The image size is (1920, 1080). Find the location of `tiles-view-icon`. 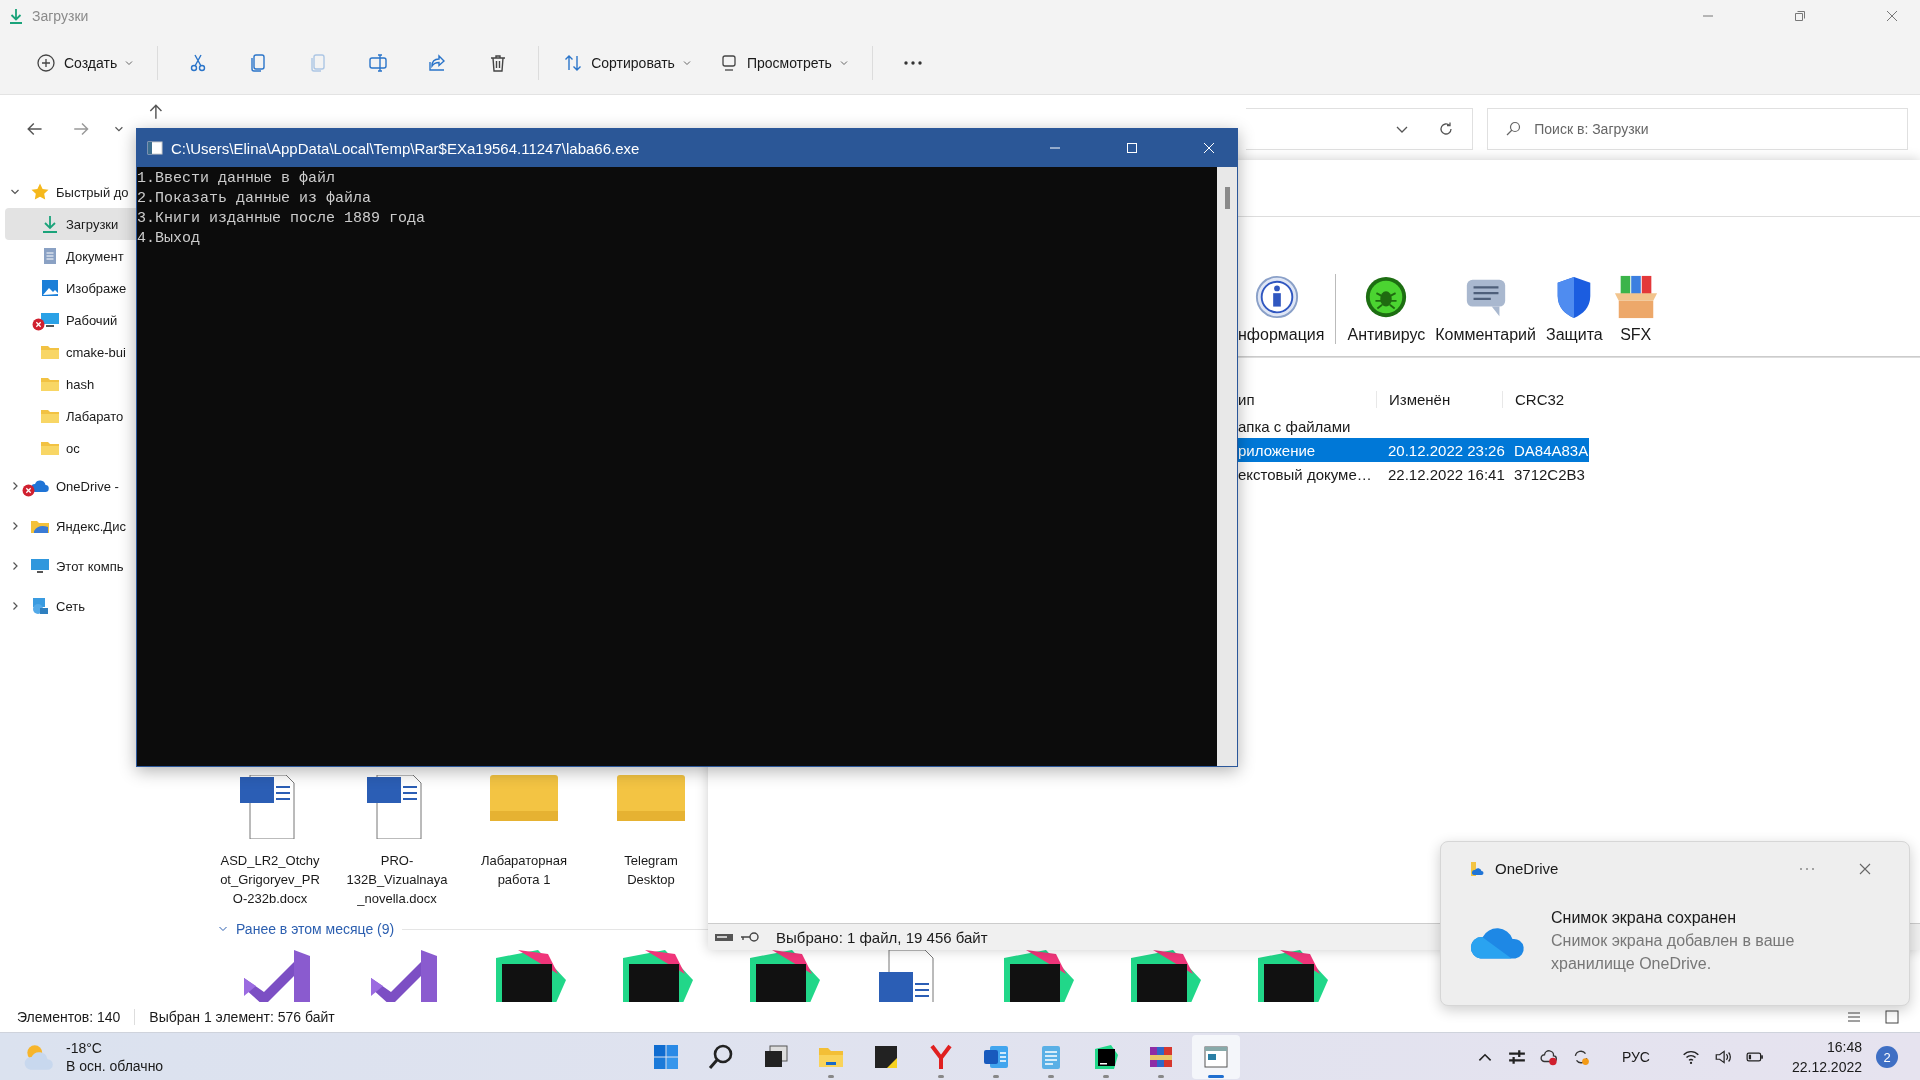

tiles-view-icon is located at coordinates (1892, 1017).